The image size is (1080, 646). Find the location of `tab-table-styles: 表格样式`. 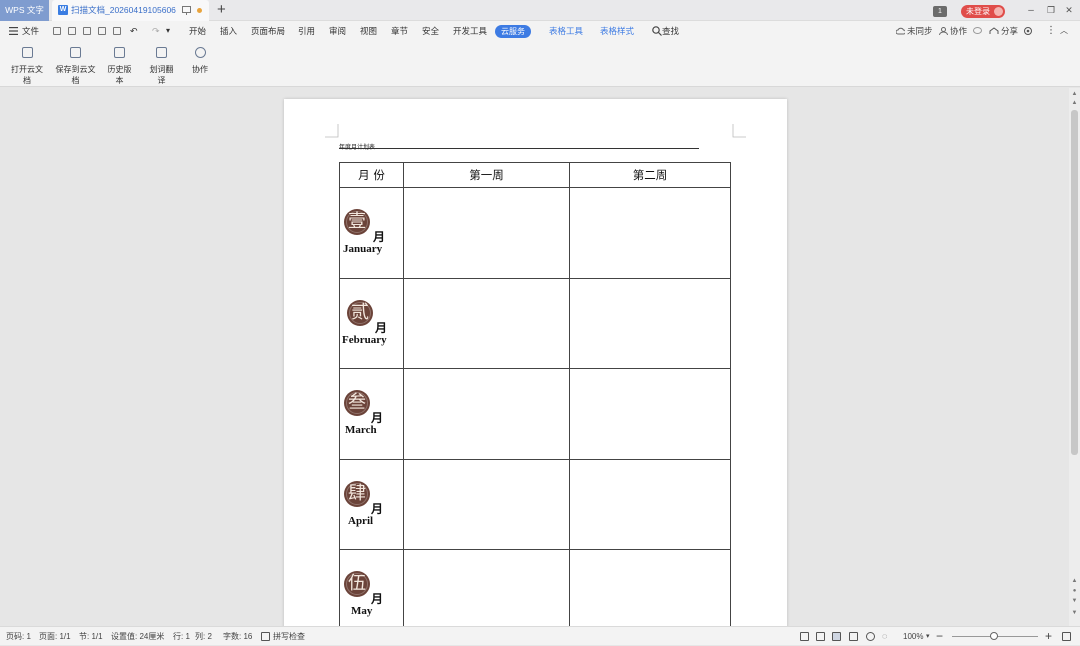

tab-table-styles: 表格样式 is located at coordinates (617, 31).